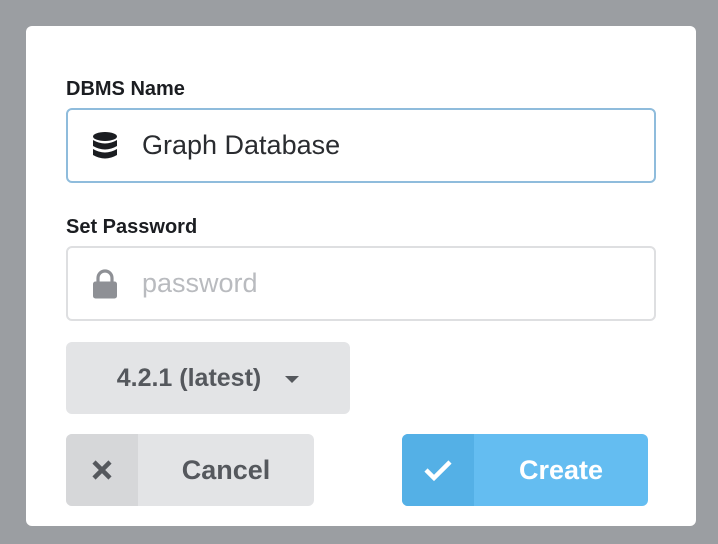 The image size is (718, 544). I want to click on password-field, so click(361, 283).